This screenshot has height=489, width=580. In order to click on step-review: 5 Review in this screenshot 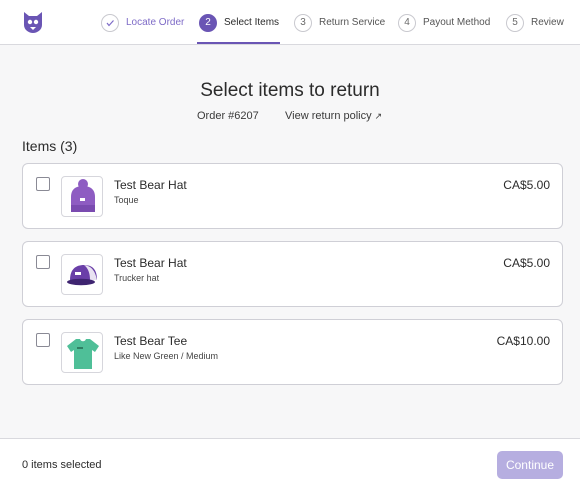, I will do `click(535, 22)`.